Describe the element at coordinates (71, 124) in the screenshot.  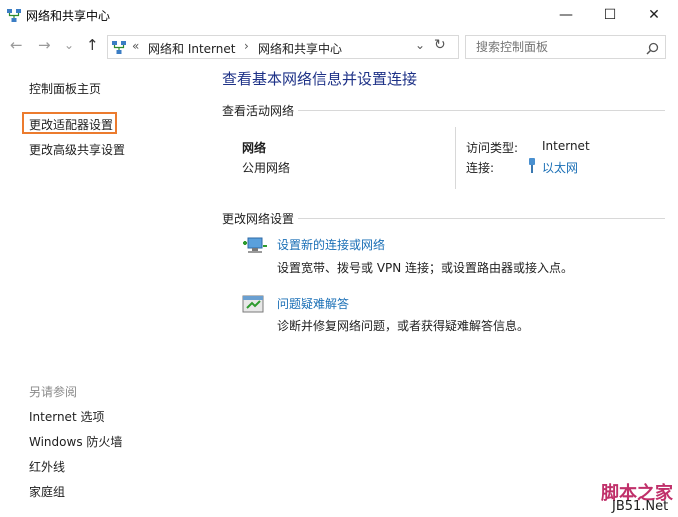
I see `change-adapter-settings-link: 更改适配器设置` at that location.